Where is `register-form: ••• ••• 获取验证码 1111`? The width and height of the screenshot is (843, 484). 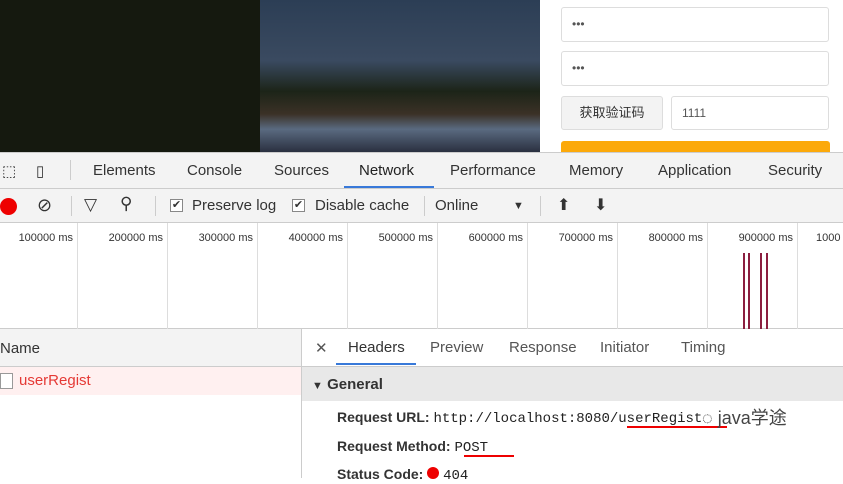
register-form: ••• ••• 获取验证码 1111 is located at coordinates (691, 76).